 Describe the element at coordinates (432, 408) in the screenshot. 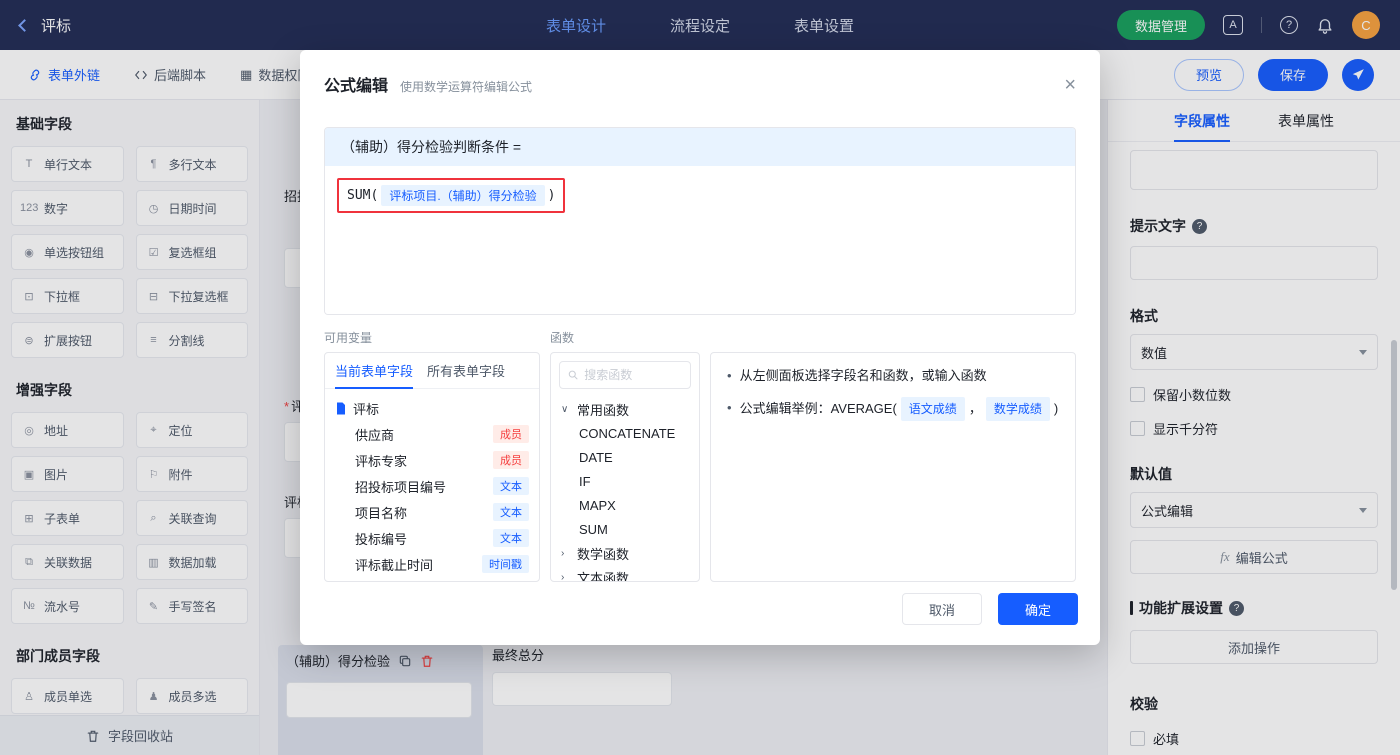

I see `variables-root-node: 评标` at that location.